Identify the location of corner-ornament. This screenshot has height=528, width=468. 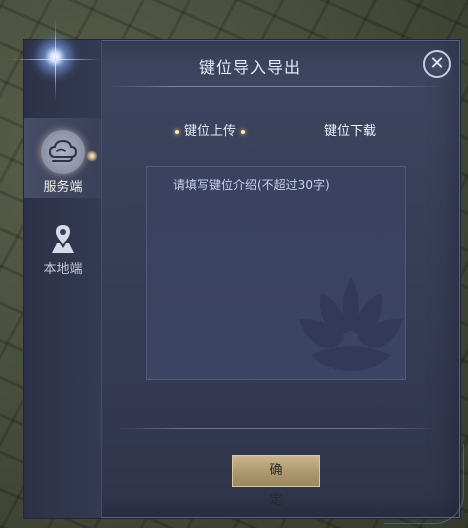
(424, 484).